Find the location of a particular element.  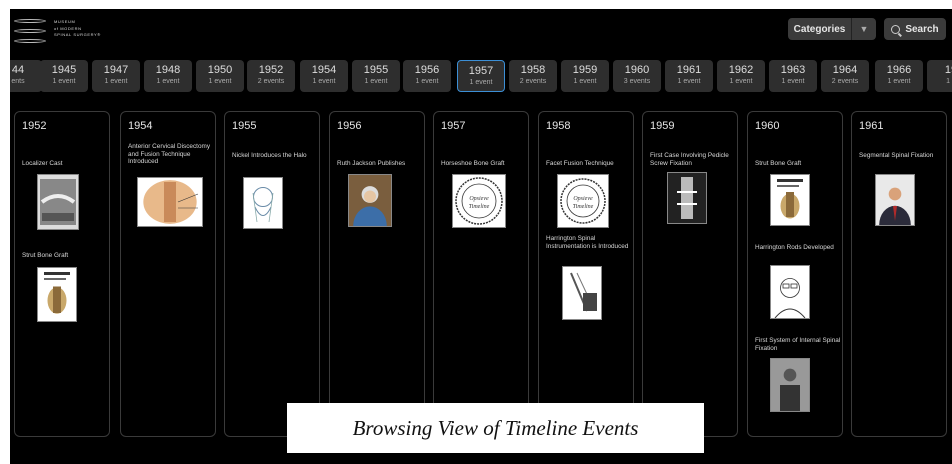

event-title: Nickel Introduces the Halo is located at coordinates (269, 155).